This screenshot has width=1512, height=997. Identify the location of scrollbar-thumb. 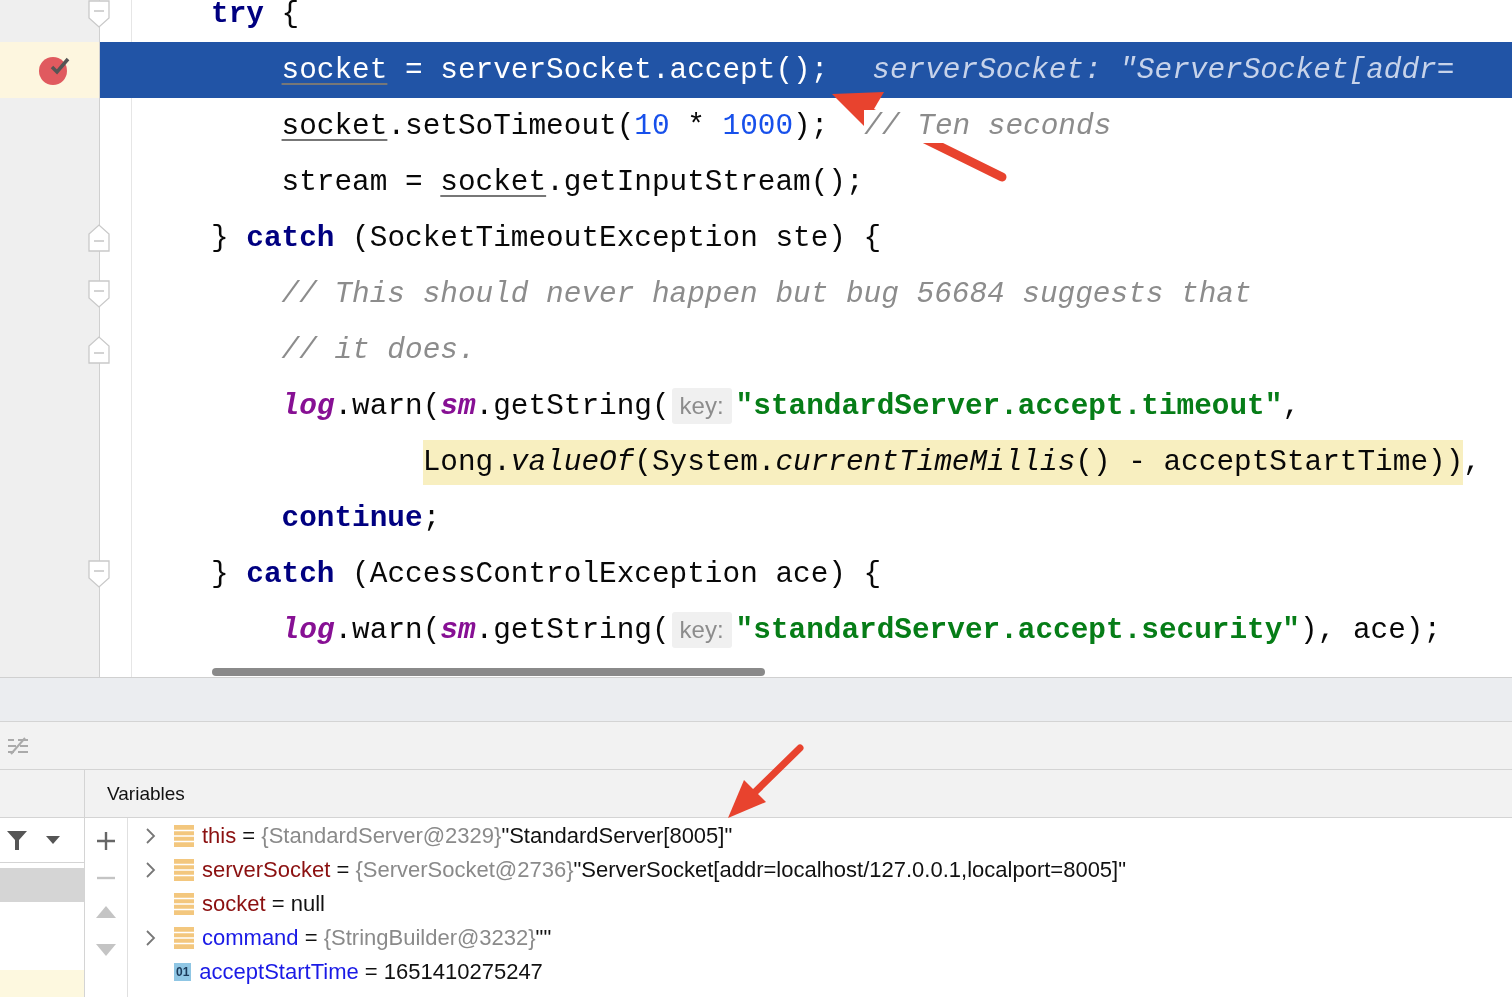
(488, 672).